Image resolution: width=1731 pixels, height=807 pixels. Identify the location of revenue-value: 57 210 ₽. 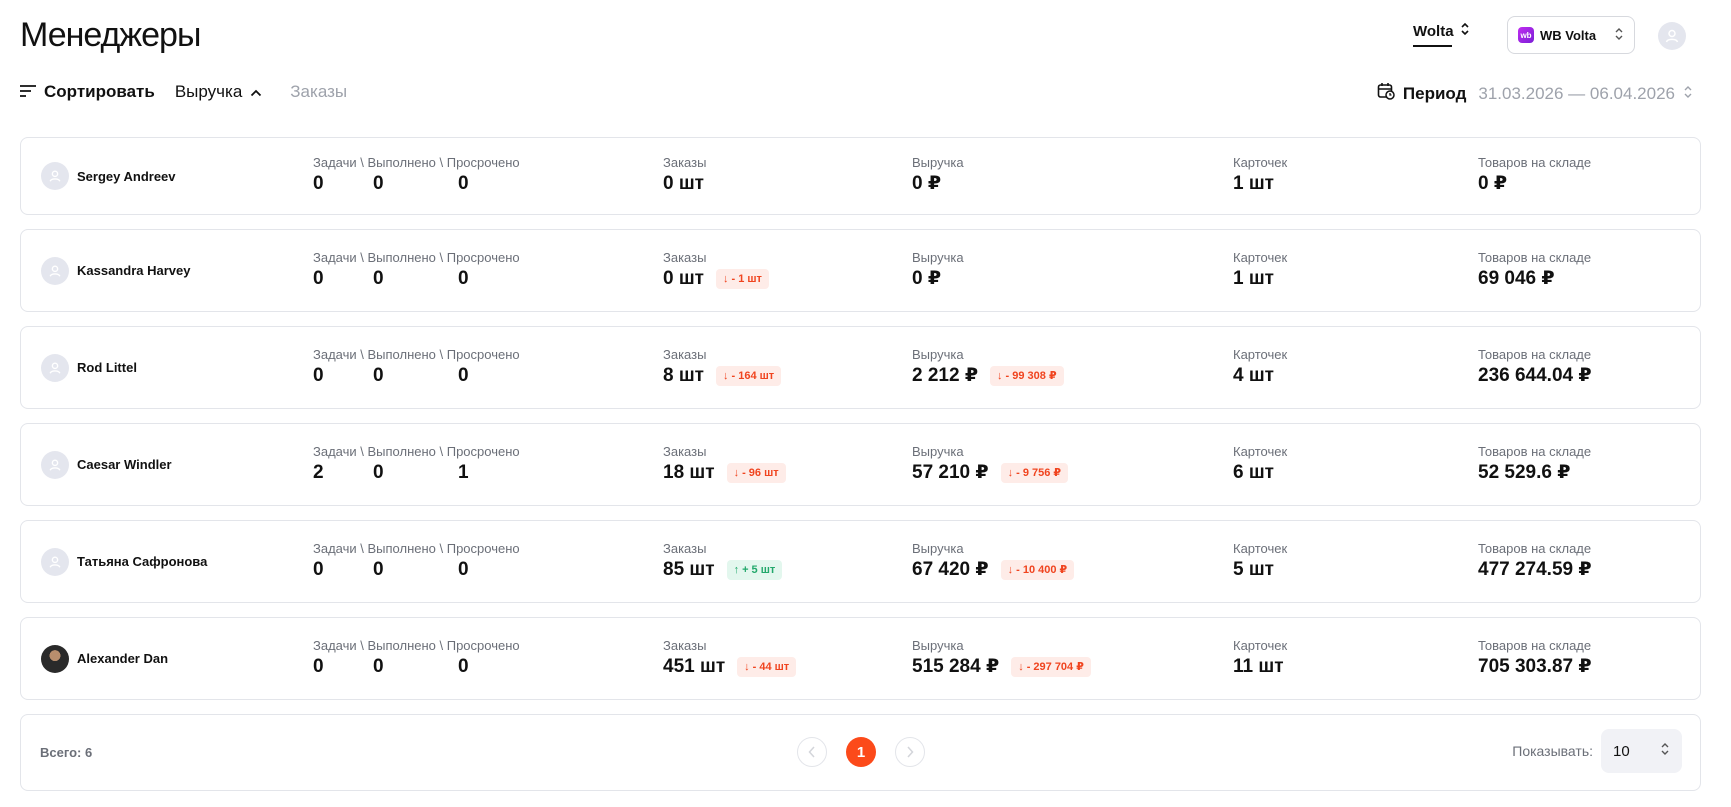
(950, 472).